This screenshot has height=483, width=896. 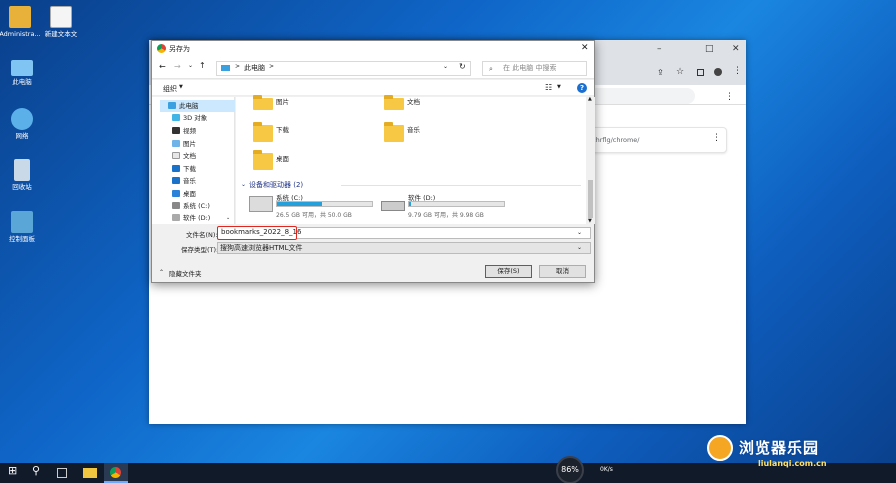 What do you see at coordinates (191, 206) in the screenshot?
I see `tree-item-drive-c: 系统 (C:)` at bounding box center [191, 206].